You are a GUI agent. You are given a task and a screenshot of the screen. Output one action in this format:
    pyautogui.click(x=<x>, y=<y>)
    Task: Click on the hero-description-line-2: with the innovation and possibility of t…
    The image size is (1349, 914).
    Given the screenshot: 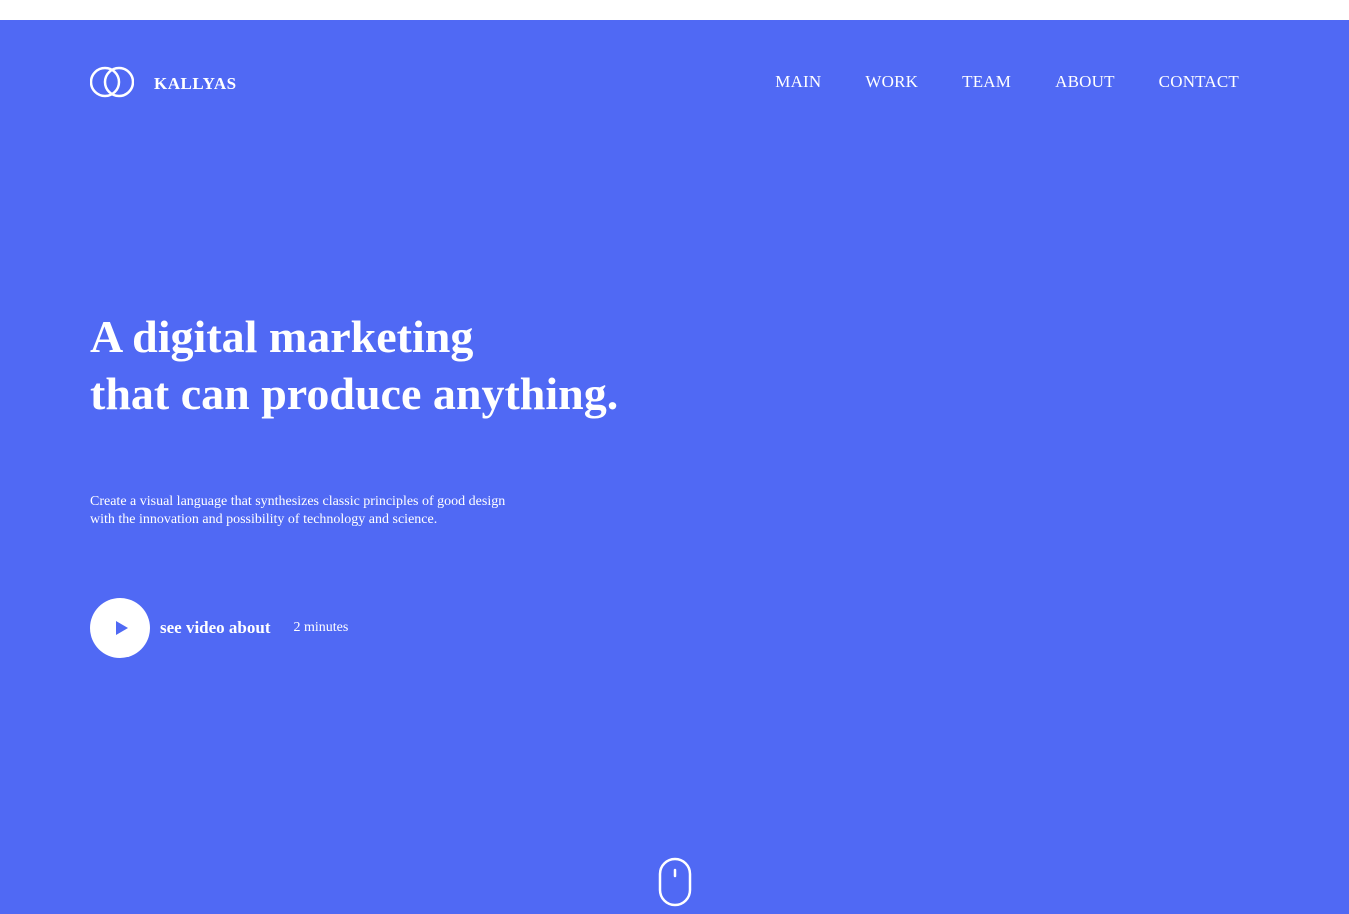 What is the action you would take?
    pyautogui.click(x=264, y=519)
    